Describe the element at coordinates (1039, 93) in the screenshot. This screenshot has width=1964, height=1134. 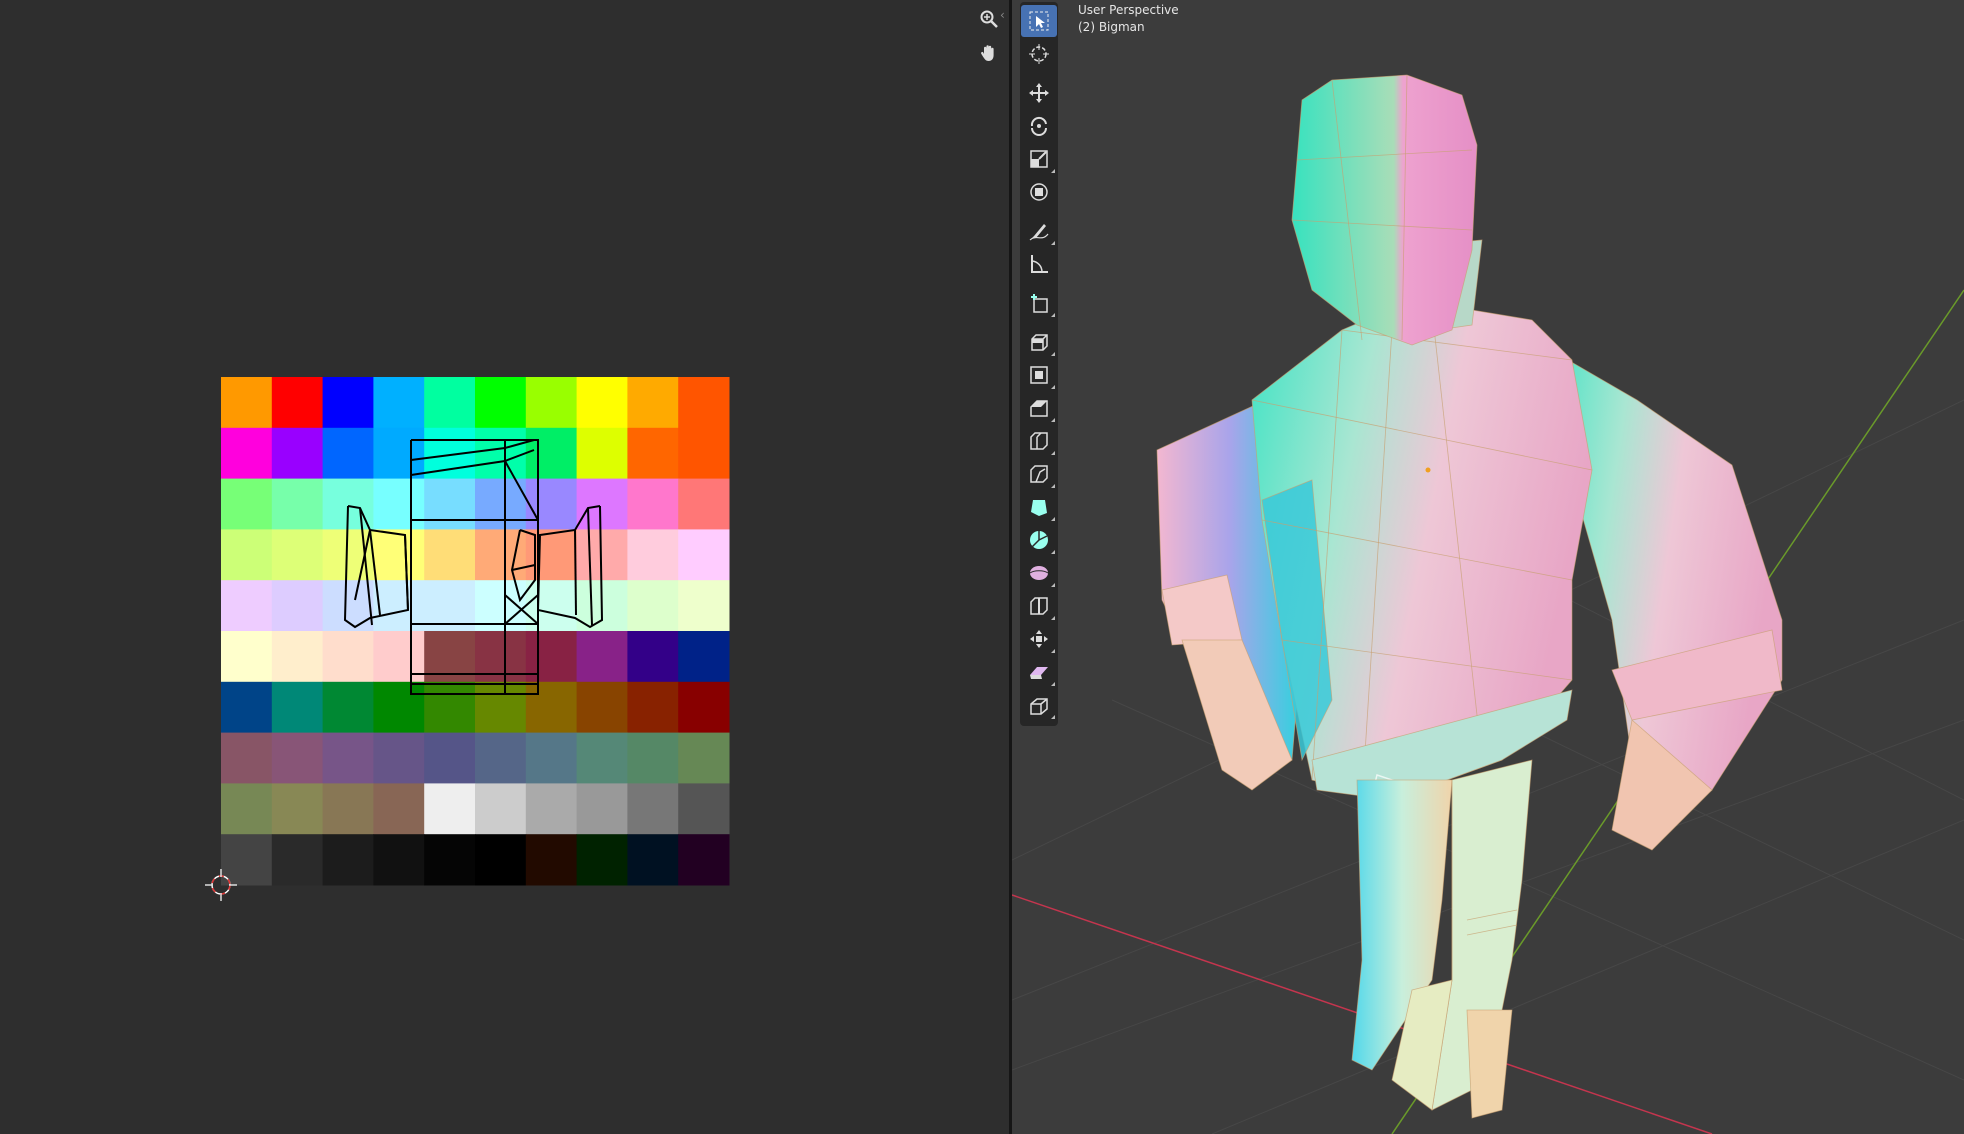
I see `move-tool` at that location.